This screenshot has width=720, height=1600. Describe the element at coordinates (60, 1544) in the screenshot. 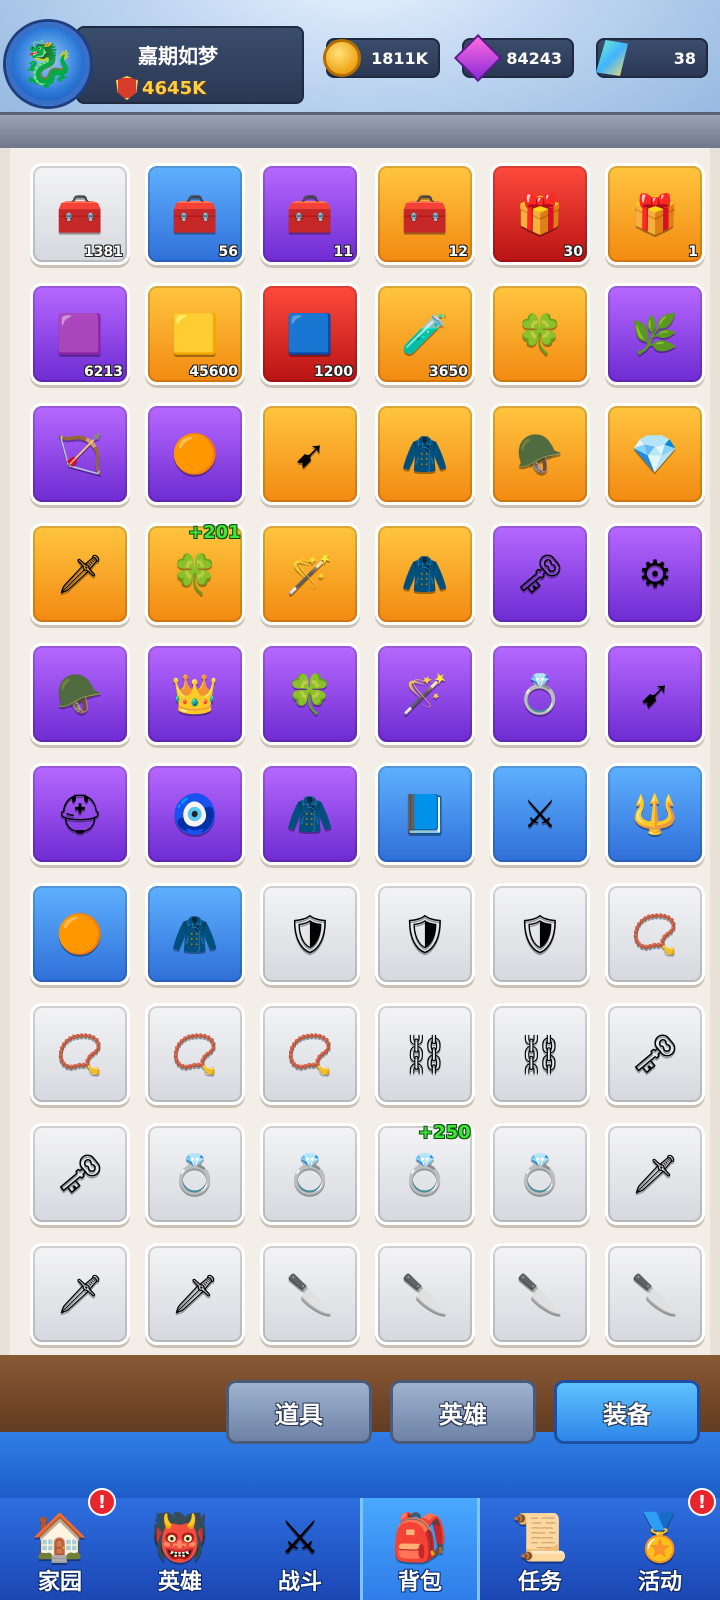

I see `nav-item-home: 🏠 家园!` at that location.